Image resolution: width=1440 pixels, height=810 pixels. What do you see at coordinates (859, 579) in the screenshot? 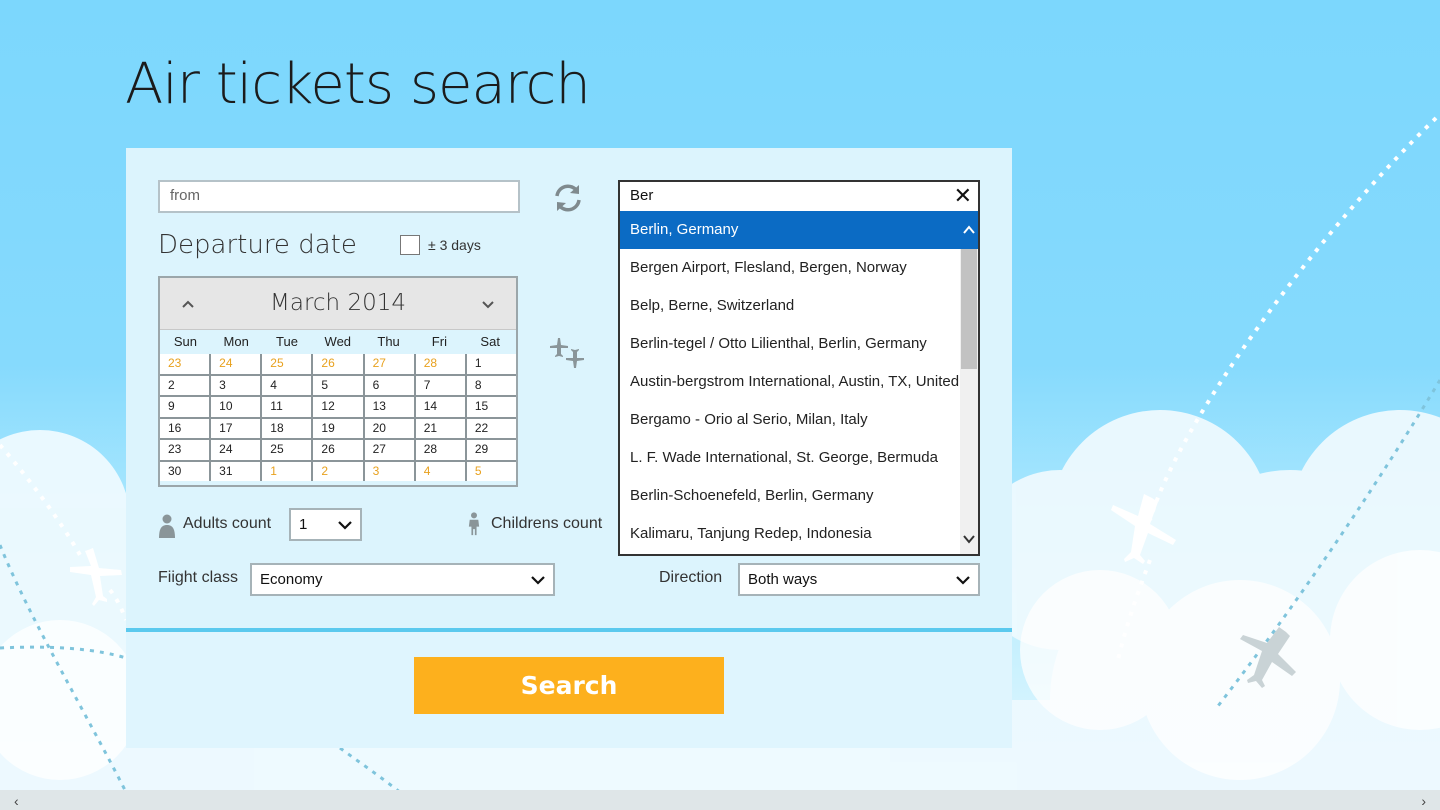
I see `direction-select: Both ways` at bounding box center [859, 579].